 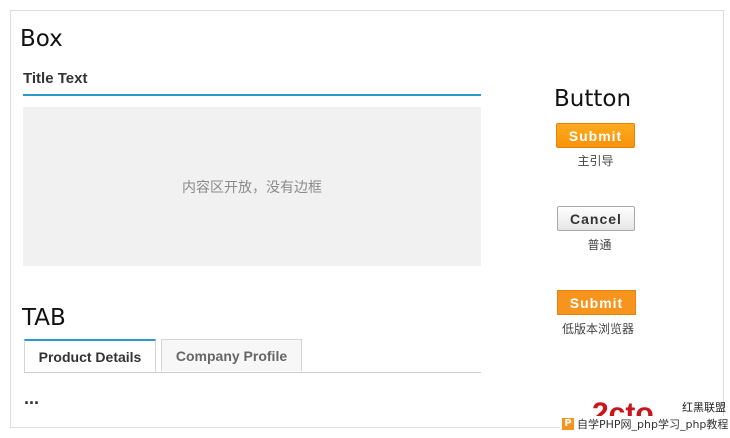 What do you see at coordinates (704, 407) in the screenshot?
I see `watermark-brand-text: 红黑联盟` at bounding box center [704, 407].